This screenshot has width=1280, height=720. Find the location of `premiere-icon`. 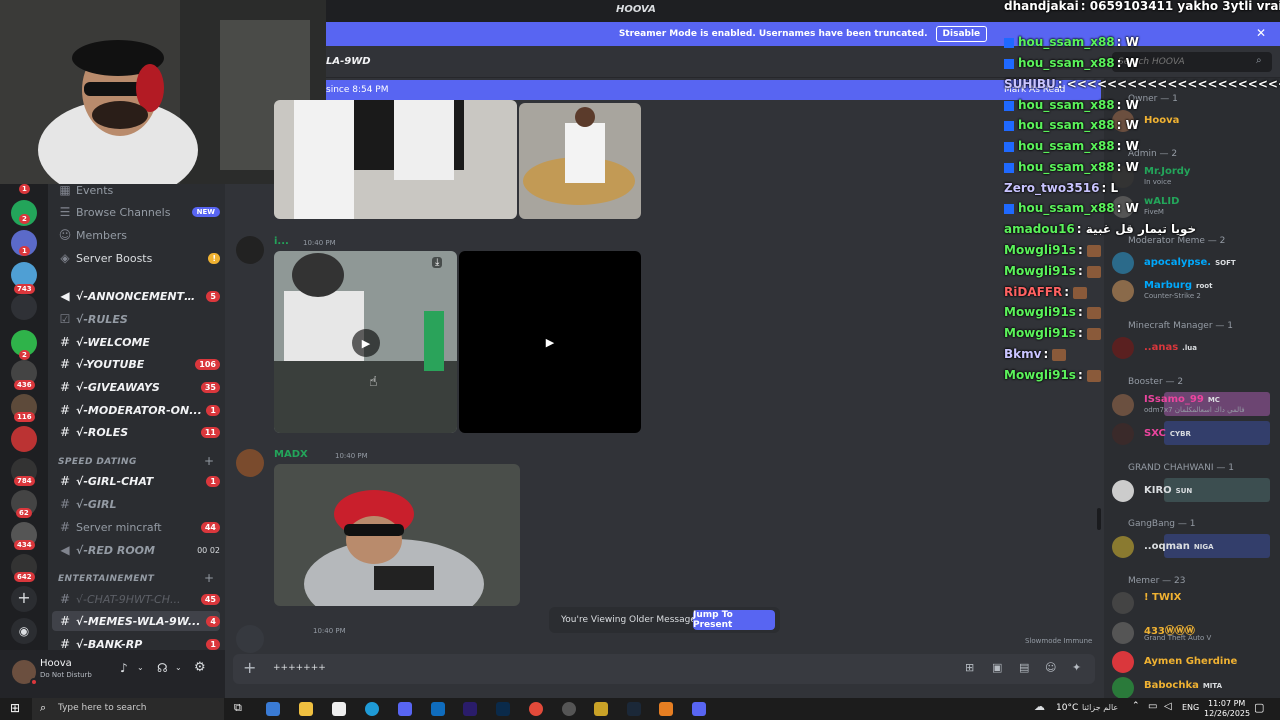

premiere-icon is located at coordinates (470, 709).